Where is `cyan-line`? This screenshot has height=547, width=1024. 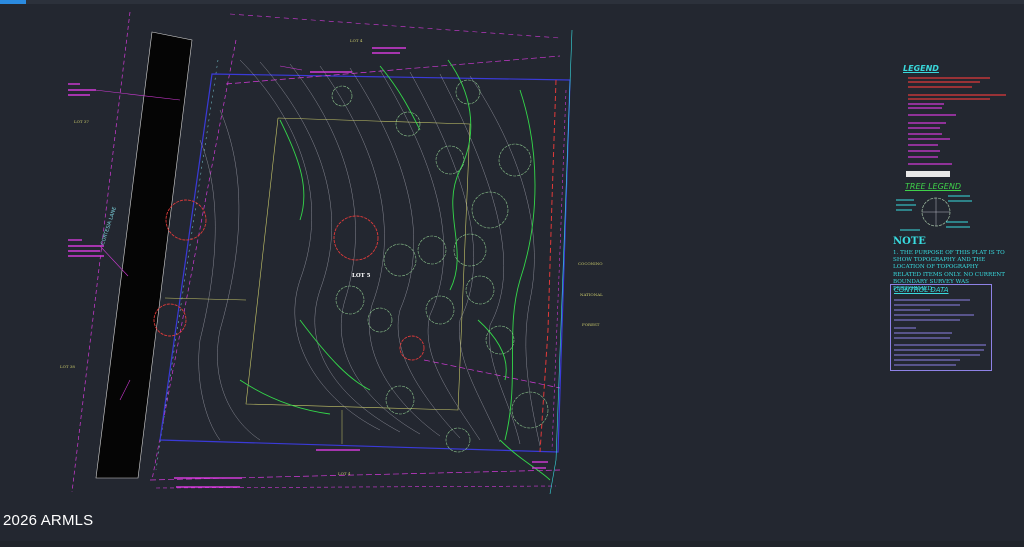
cyan-line is located at coordinates (561, 262).